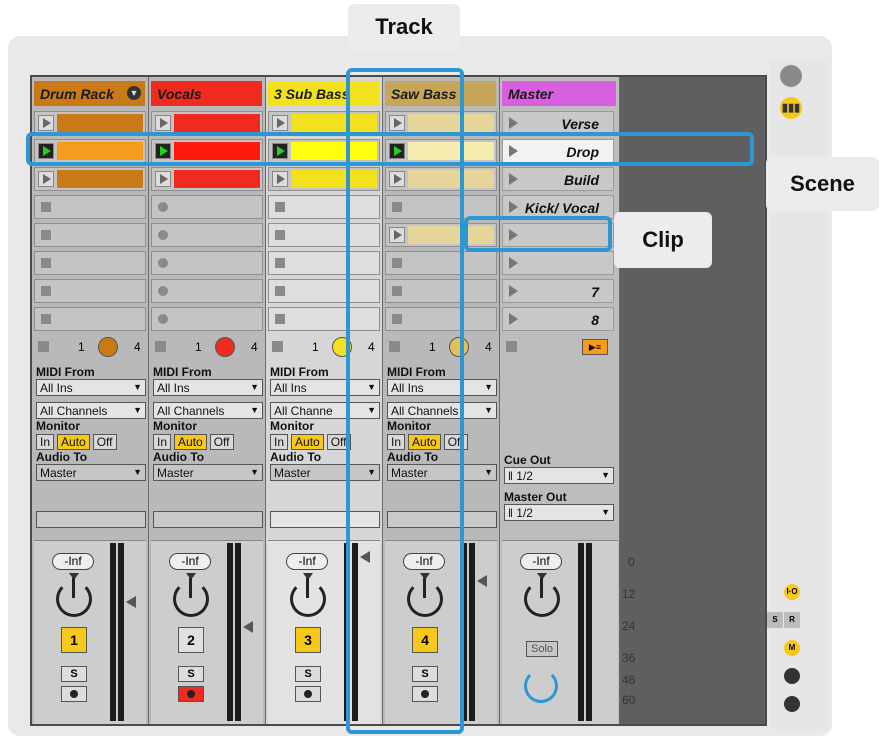 This screenshot has width=885, height=743. I want to click on track-activator-button: 3, so click(308, 640).